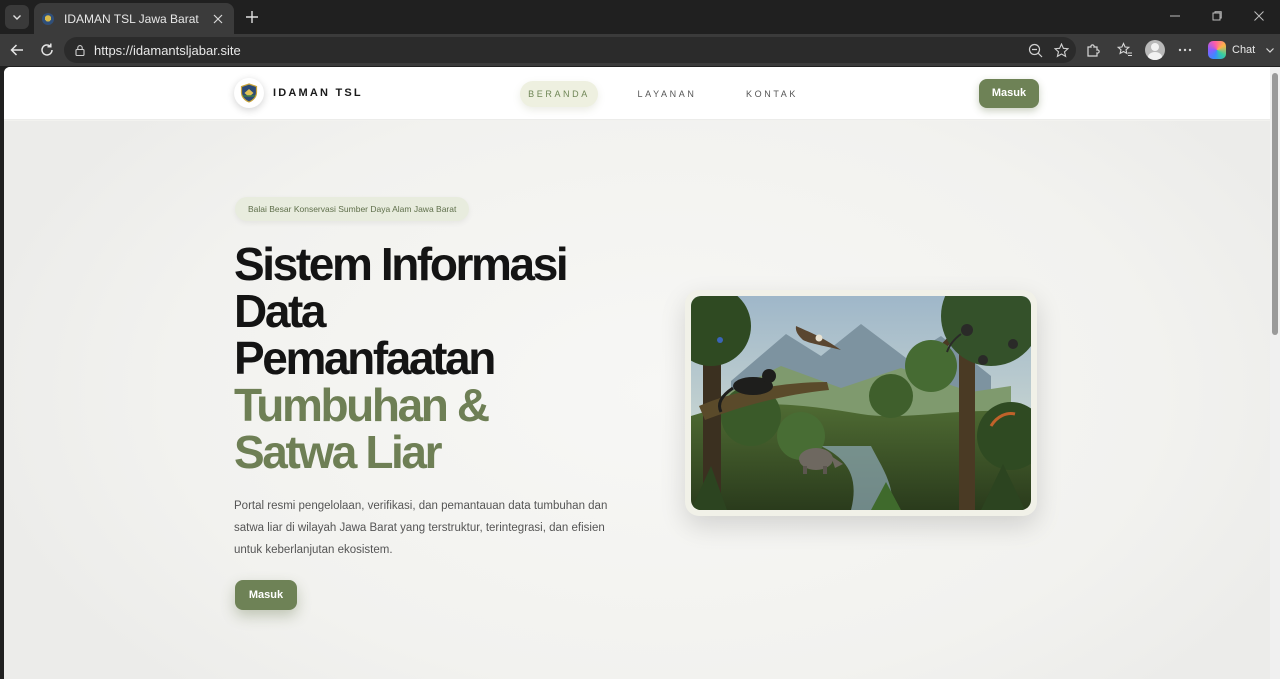 The image size is (1280, 679). I want to click on address-bar: https://idamantsljabar.site, so click(570, 50).